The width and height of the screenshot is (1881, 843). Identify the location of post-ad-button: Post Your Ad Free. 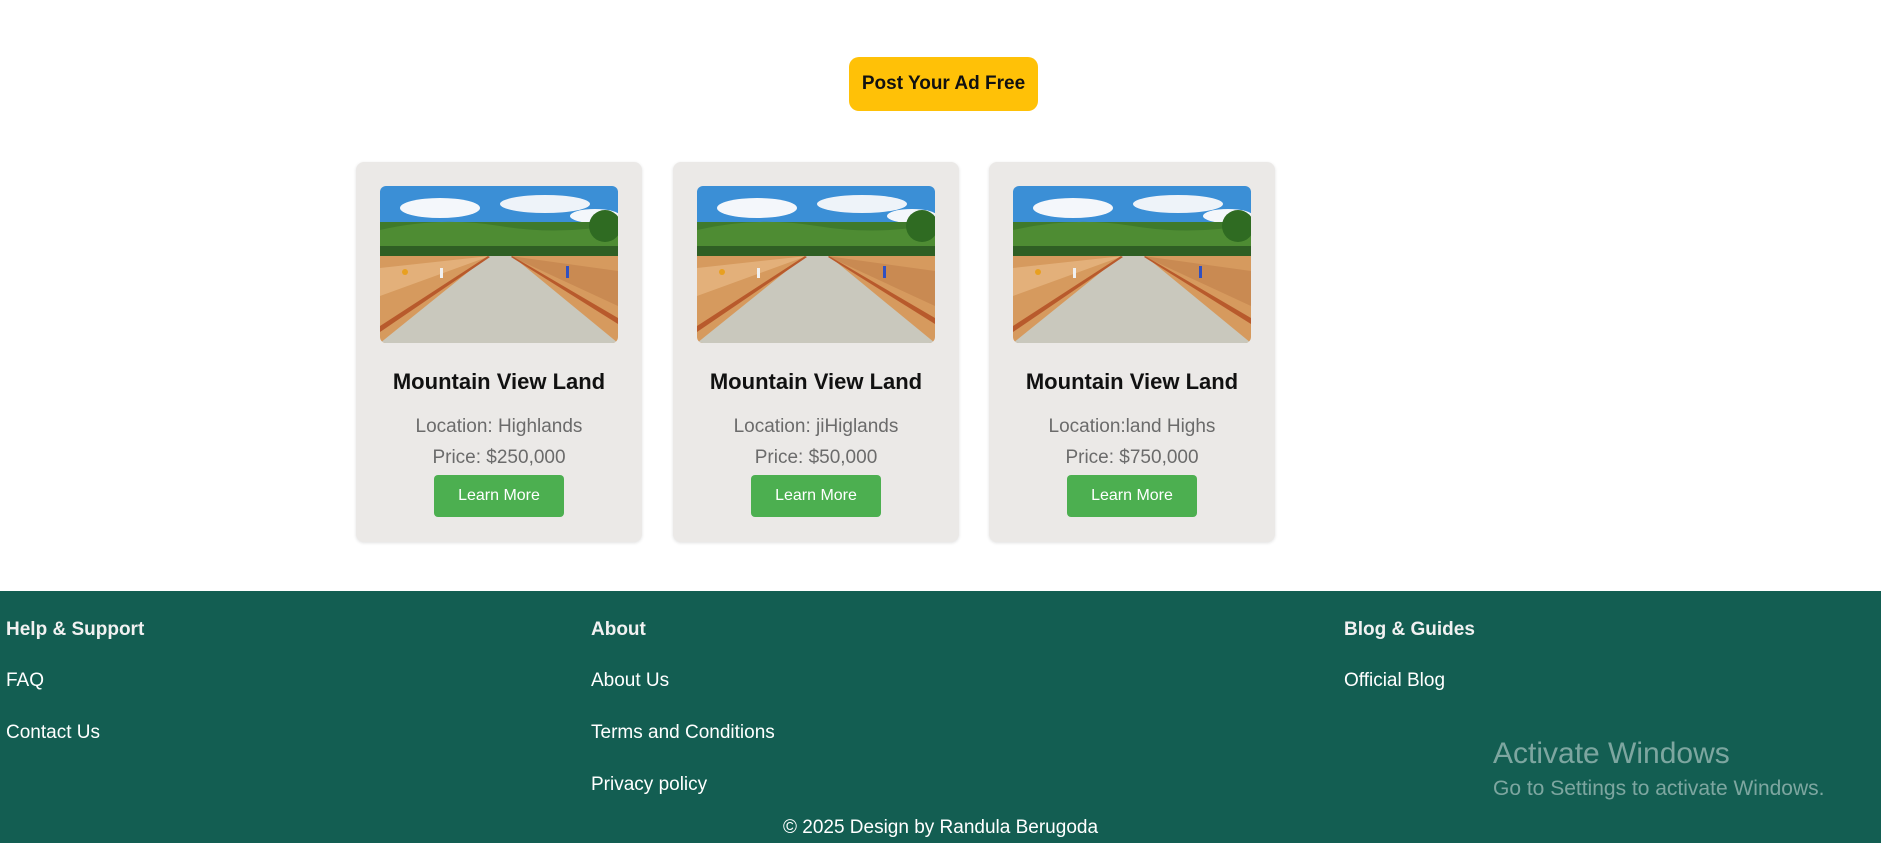
(943, 84).